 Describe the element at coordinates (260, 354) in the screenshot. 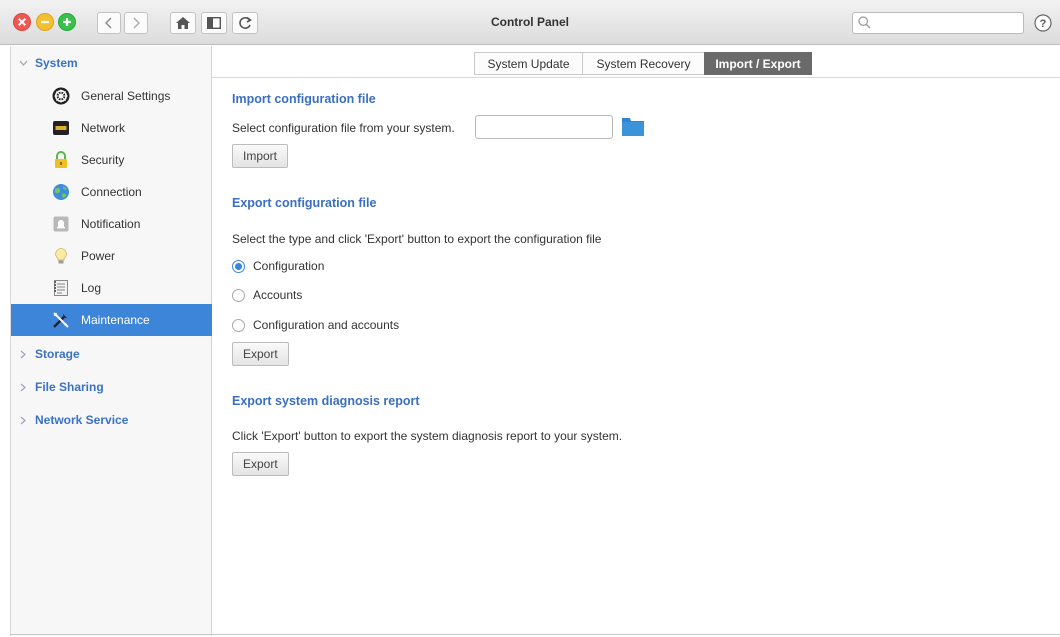

I see `export-config-button: Export` at that location.